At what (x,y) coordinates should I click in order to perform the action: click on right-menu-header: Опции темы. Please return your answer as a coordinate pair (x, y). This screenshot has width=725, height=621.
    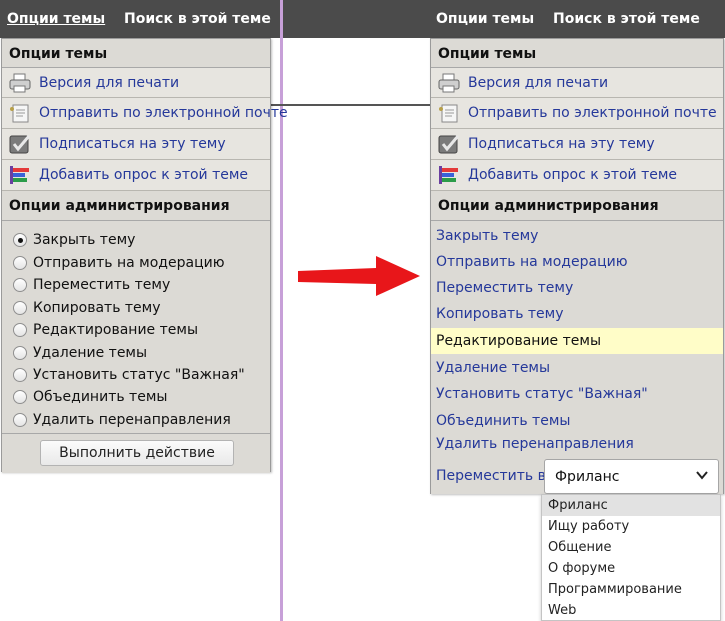
    Looking at the image, I should click on (577, 53).